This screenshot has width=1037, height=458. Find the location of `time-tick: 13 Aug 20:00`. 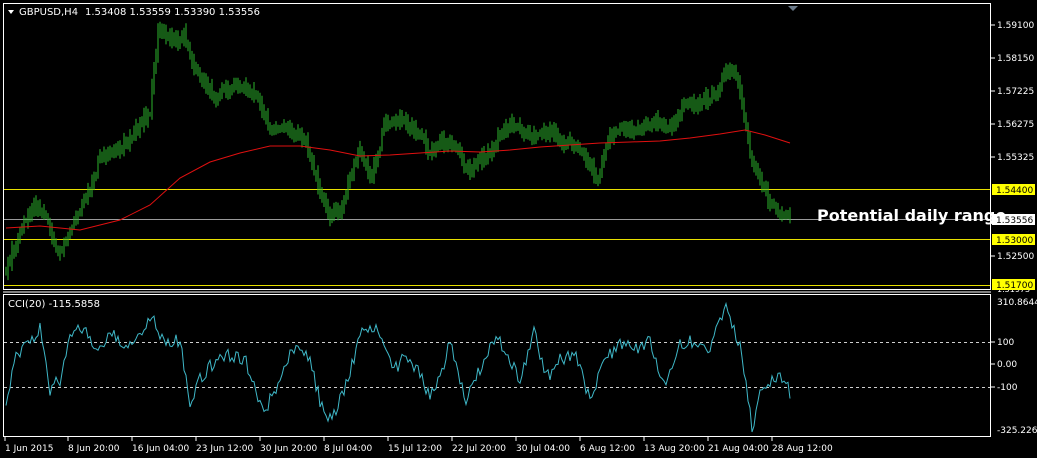

time-tick: 13 Aug 20:00 is located at coordinates (674, 449).